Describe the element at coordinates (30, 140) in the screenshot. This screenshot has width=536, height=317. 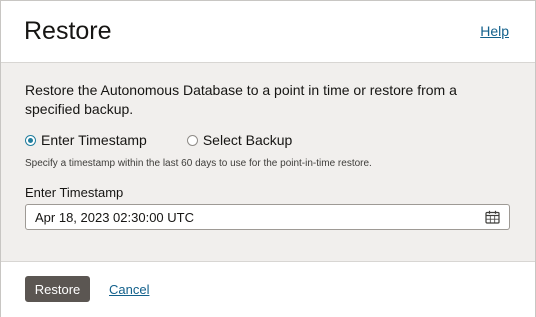
I see `radio-selected-icon` at that location.